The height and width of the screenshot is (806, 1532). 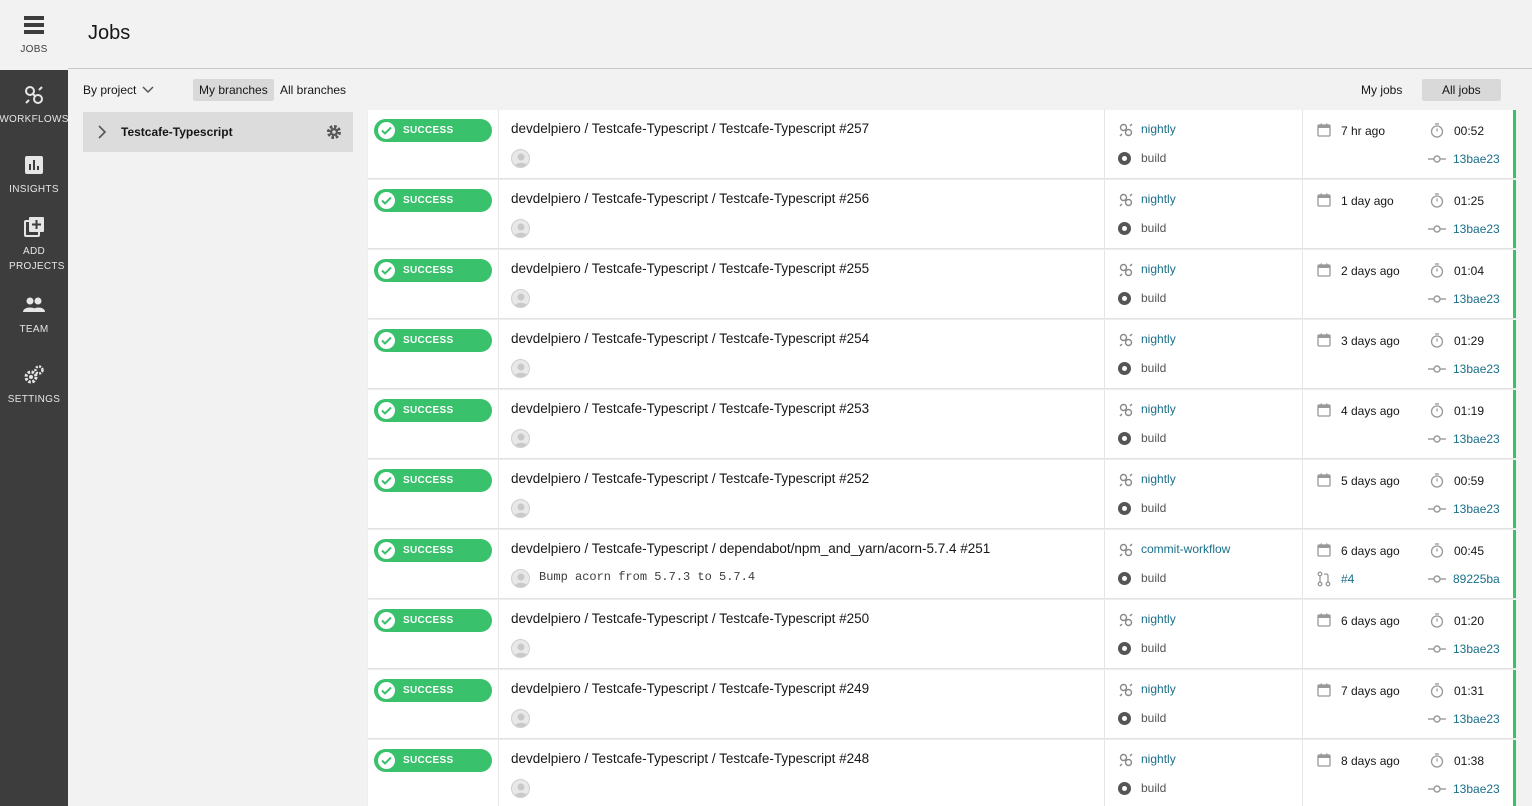 I want to click on my-branches-button: My branches, so click(x=233, y=90).